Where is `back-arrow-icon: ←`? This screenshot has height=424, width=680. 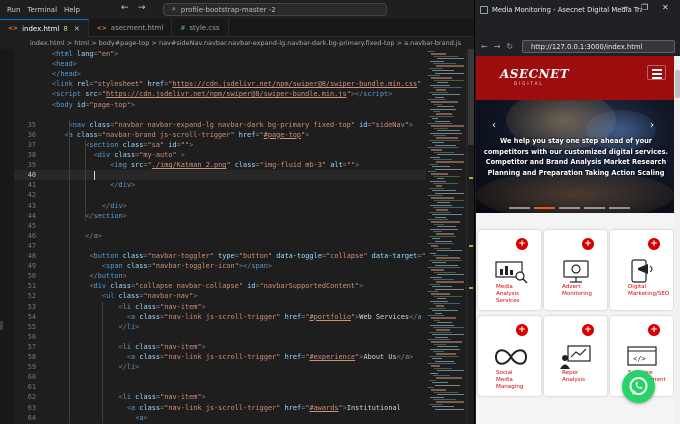 back-arrow-icon: ← is located at coordinates (125, 8).